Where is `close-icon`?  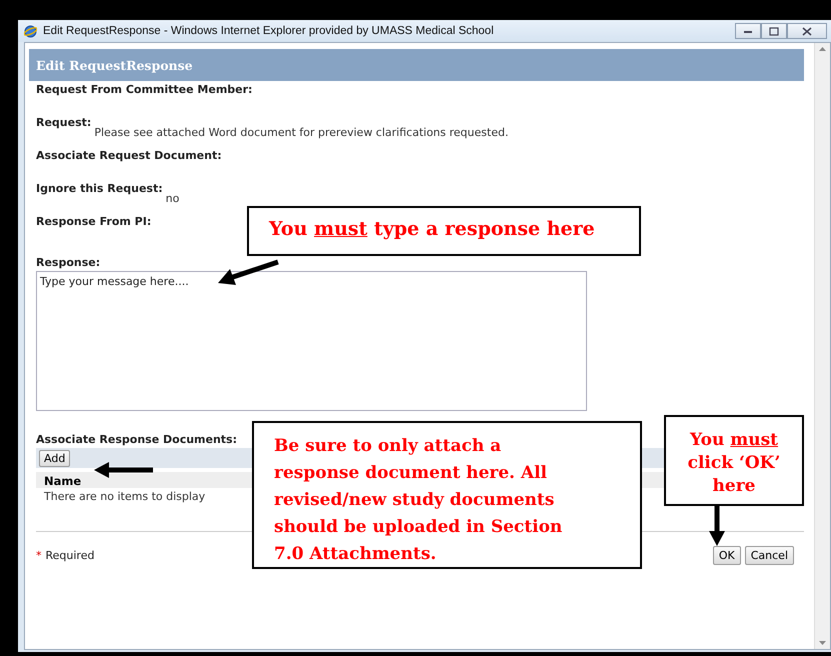 close-icon is located at coordinates (807, 31).